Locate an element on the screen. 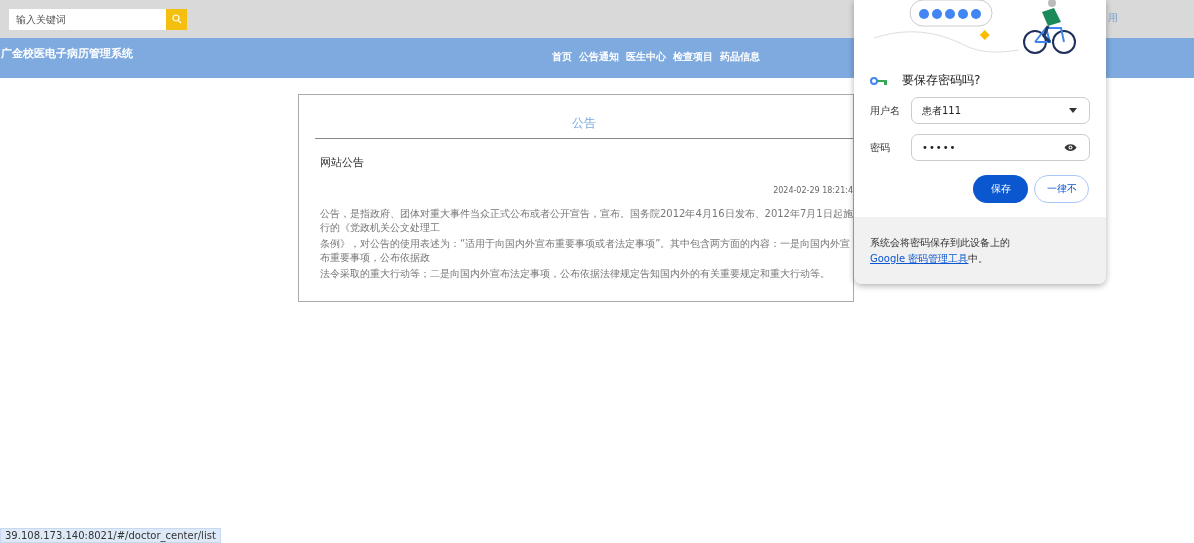  search-field: 输入关键词 is located at coordinates (87, 19).